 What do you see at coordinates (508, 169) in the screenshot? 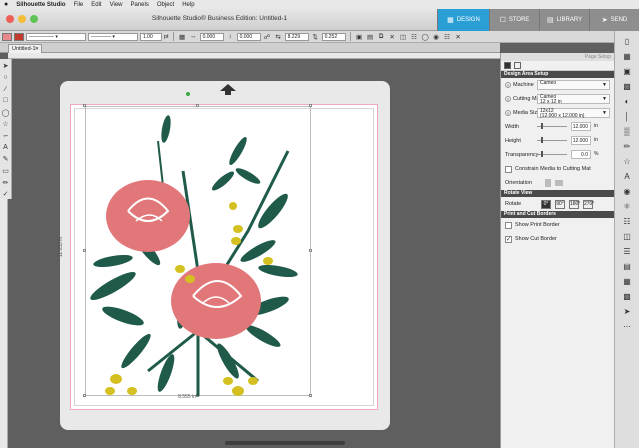
I see `constrain-checkbox` at bounding box center [508, 169].